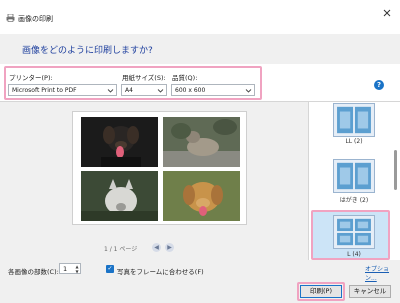 The height and width of the screenshot is (303, 400). Describe the element at coordinates (160, 272) in the screenshot. I see `fit-to-frame-label: 写真をフレームに合わせる(F)` at that location.